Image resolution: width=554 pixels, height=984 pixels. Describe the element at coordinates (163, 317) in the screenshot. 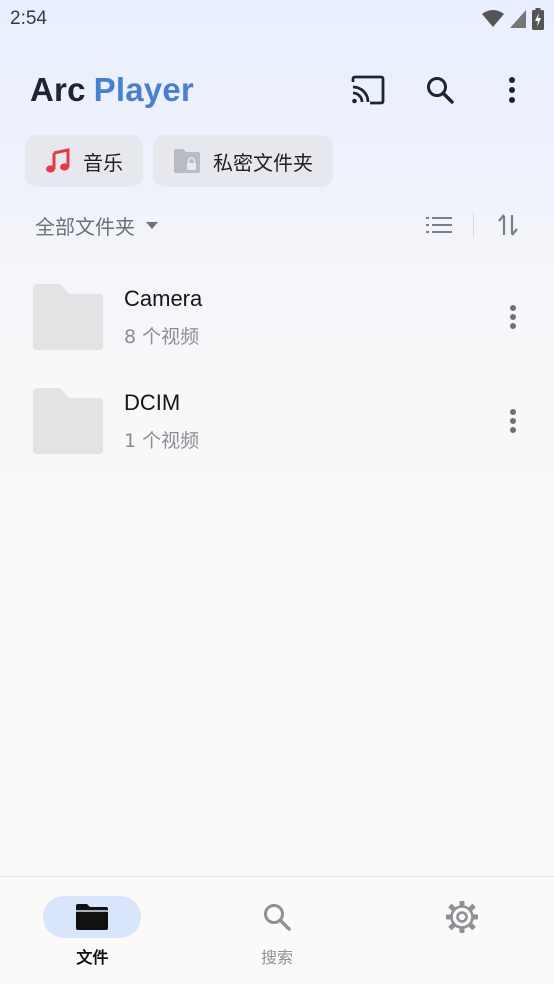

I see `folder-text: Camera 8 个视频` at that location.